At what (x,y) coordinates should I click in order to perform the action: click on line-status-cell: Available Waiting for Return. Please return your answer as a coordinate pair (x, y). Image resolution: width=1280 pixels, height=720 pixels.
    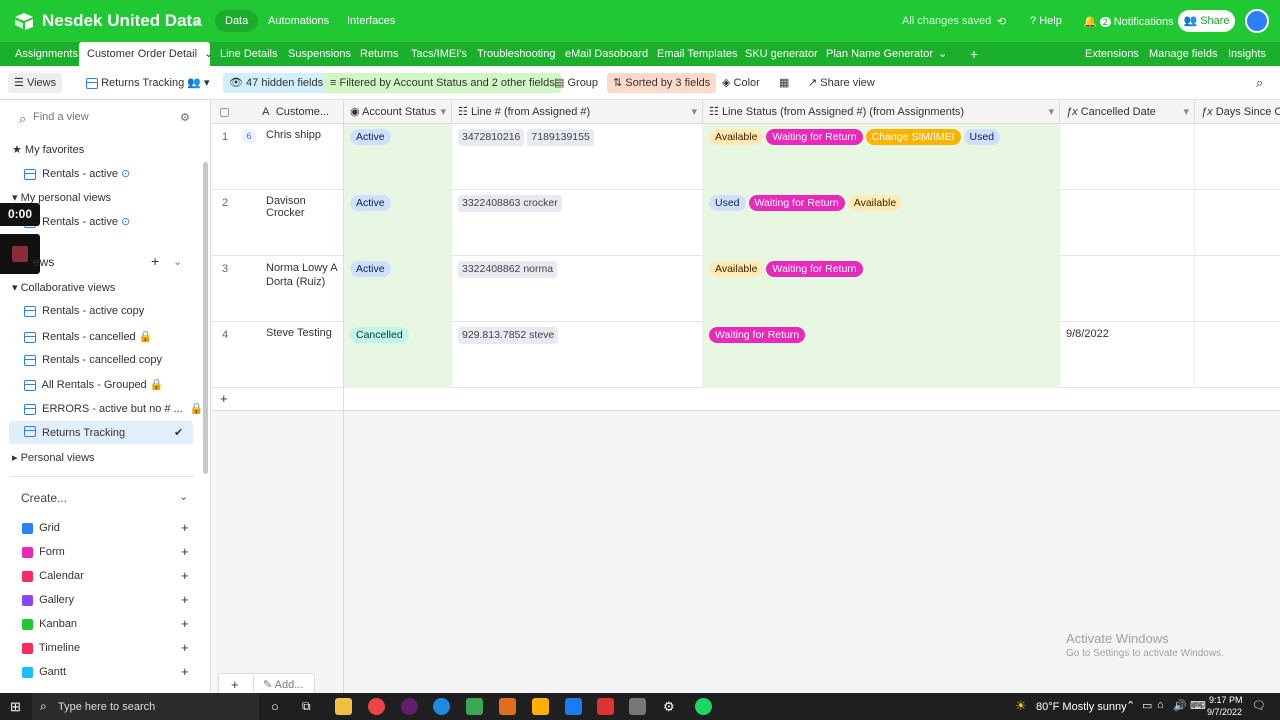
    Looking at the image, I should click on (881, 289).